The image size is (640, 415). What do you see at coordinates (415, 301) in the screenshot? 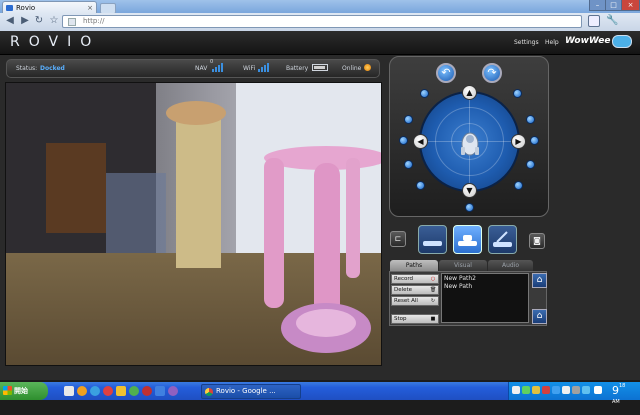
I see `reset-all-button: Reset All ↻` at bounding box center [415, 301].